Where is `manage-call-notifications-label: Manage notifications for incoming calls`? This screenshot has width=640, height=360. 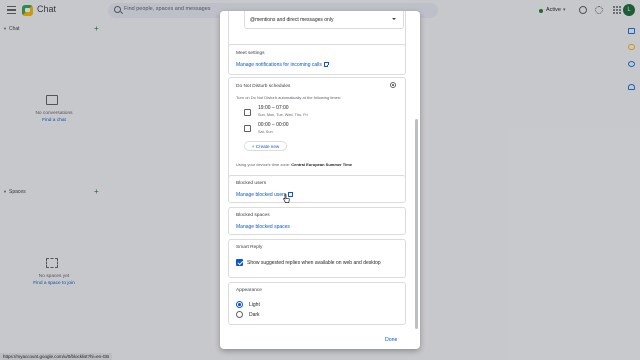
manage-call-notifications-label: Manage notifications for incoming calls is located at coordinates (279, 65).